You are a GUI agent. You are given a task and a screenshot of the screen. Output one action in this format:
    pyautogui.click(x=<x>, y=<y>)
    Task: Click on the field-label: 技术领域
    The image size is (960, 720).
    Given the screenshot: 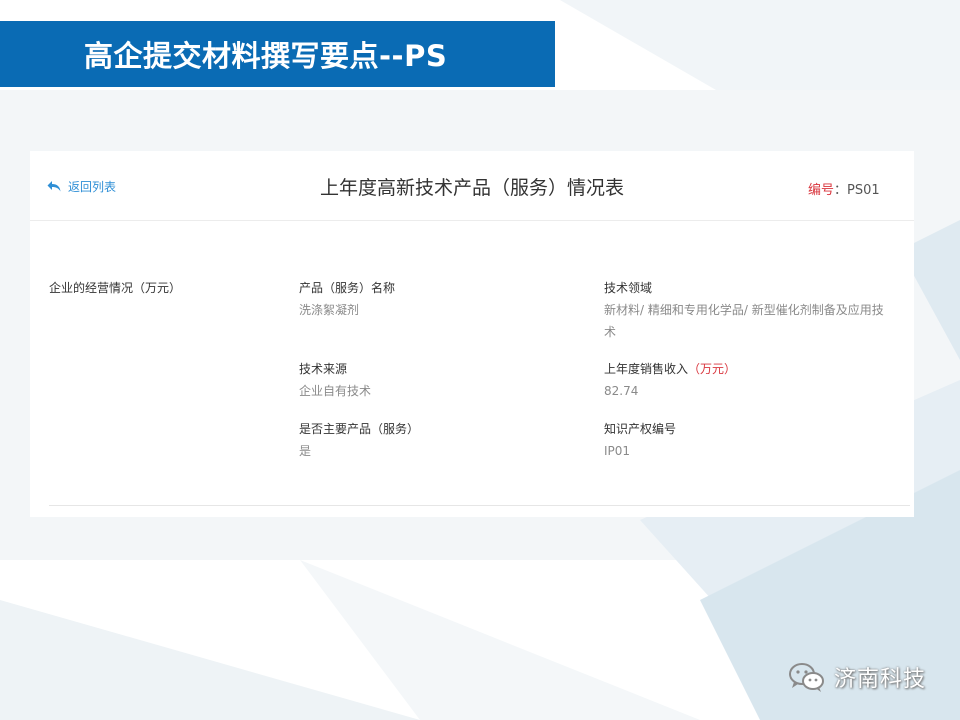 What is the action you would take?
    pyautogui.click(x=628, y=288)
    